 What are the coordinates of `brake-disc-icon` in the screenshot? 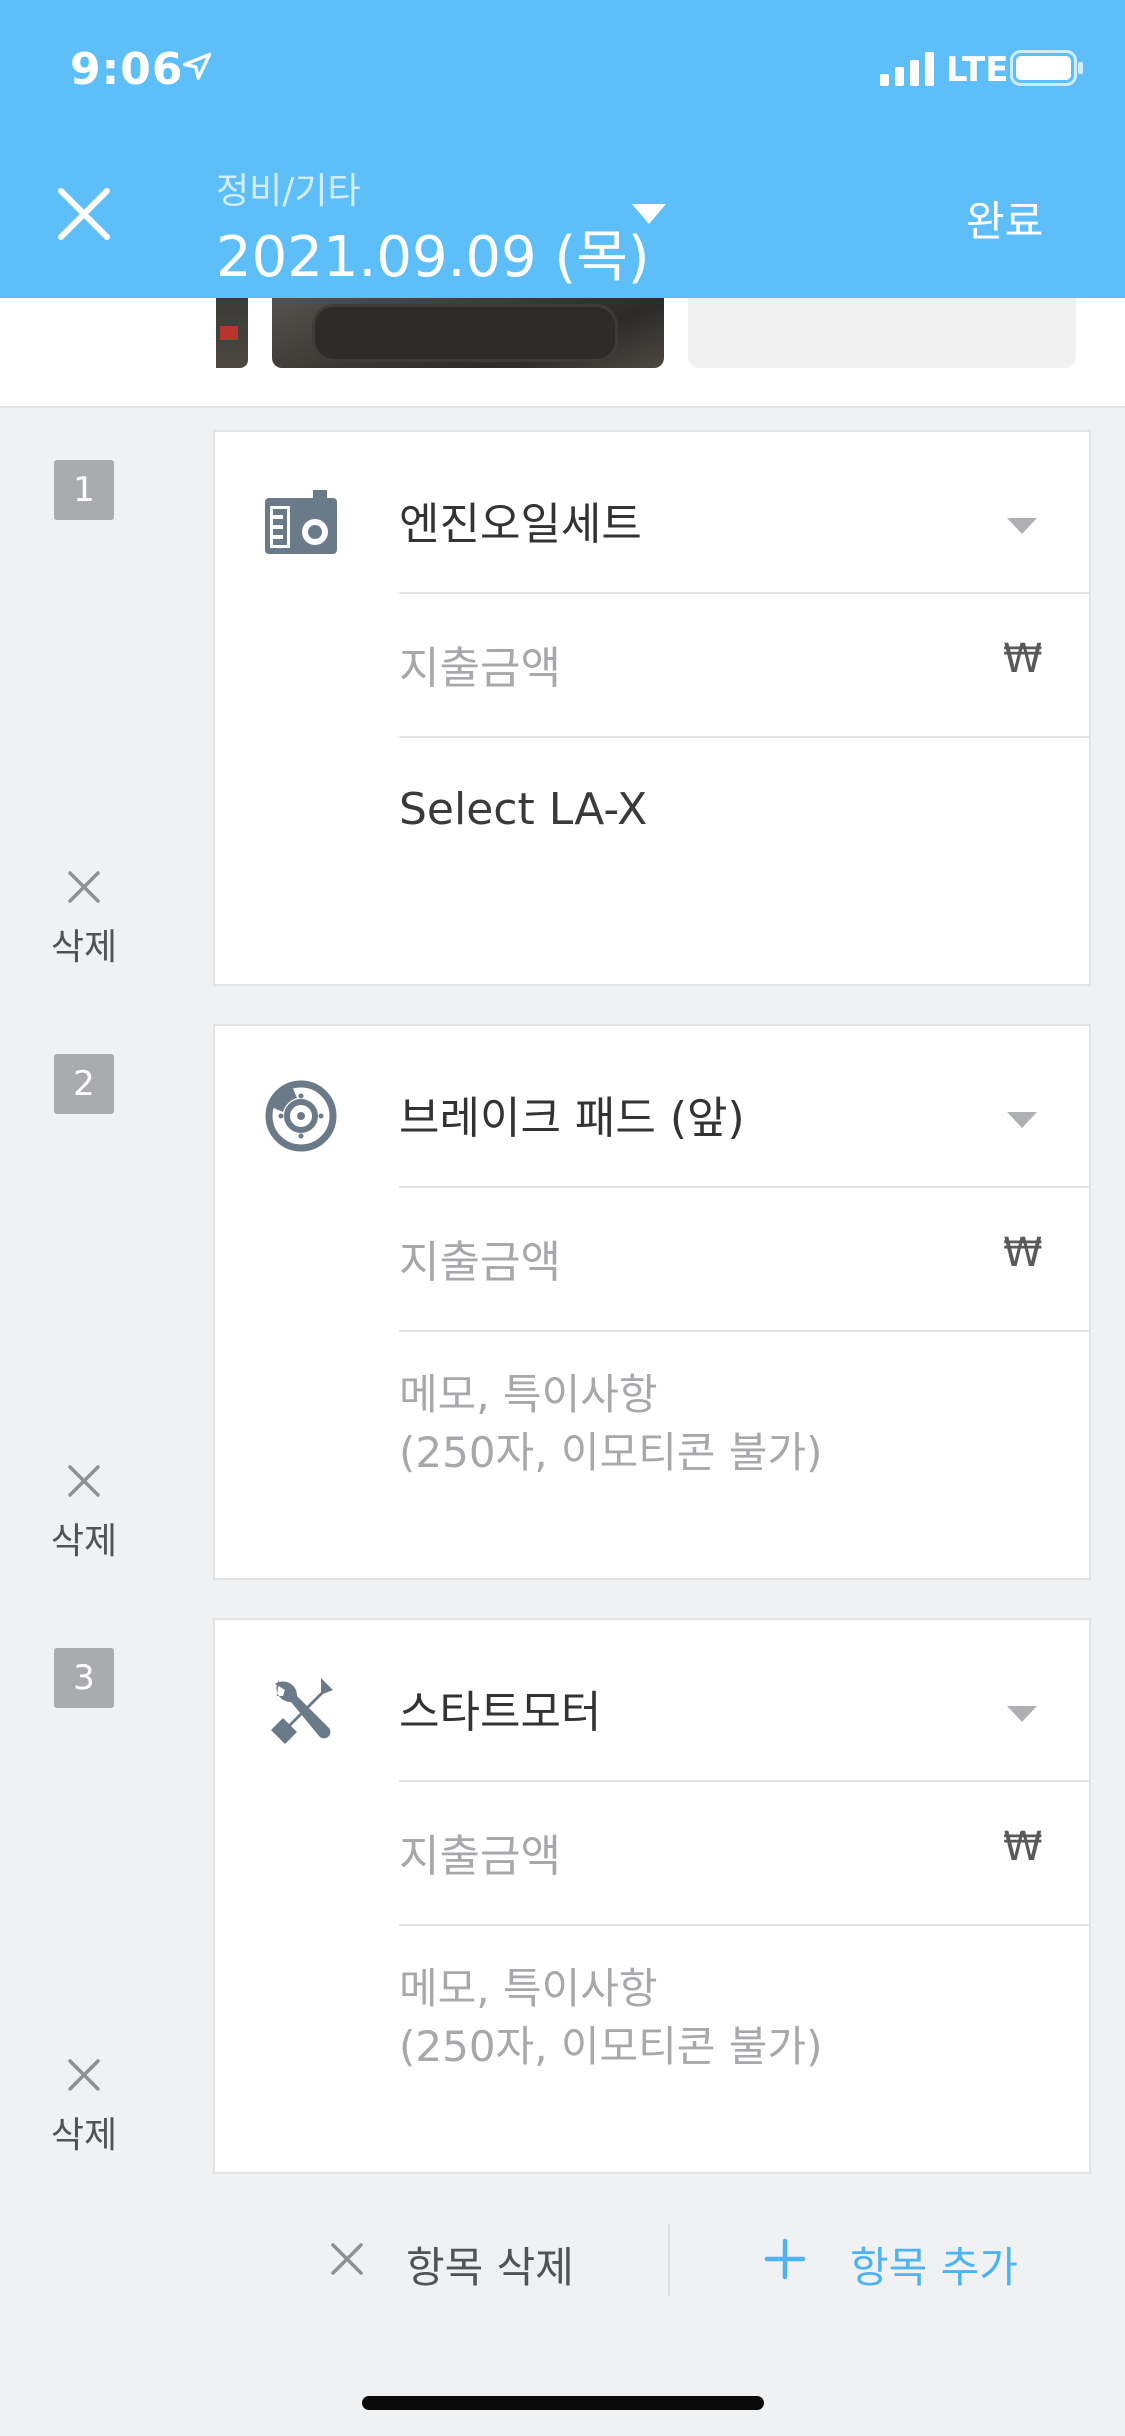 It's located at (301, 1116).